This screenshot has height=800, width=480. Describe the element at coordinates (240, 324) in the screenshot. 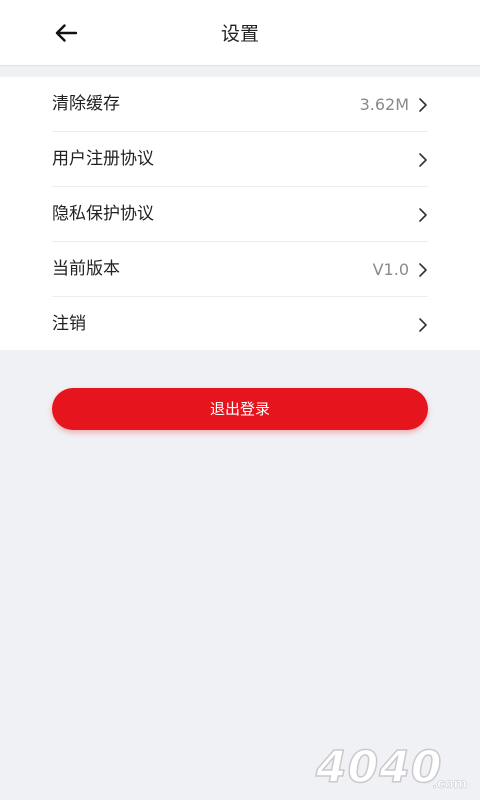

I see `settings-item-deactivate-account: 注销` at that location.